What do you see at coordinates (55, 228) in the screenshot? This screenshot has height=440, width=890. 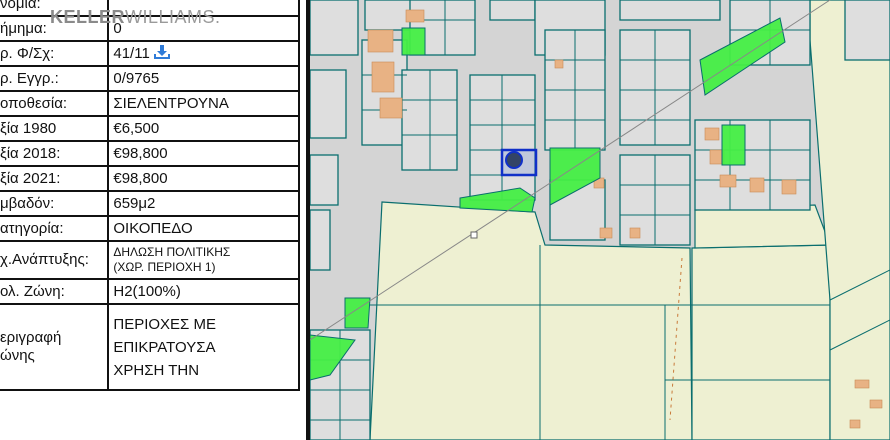 I see `row-label: ατηγορία:` at bounding box center [55, 228].